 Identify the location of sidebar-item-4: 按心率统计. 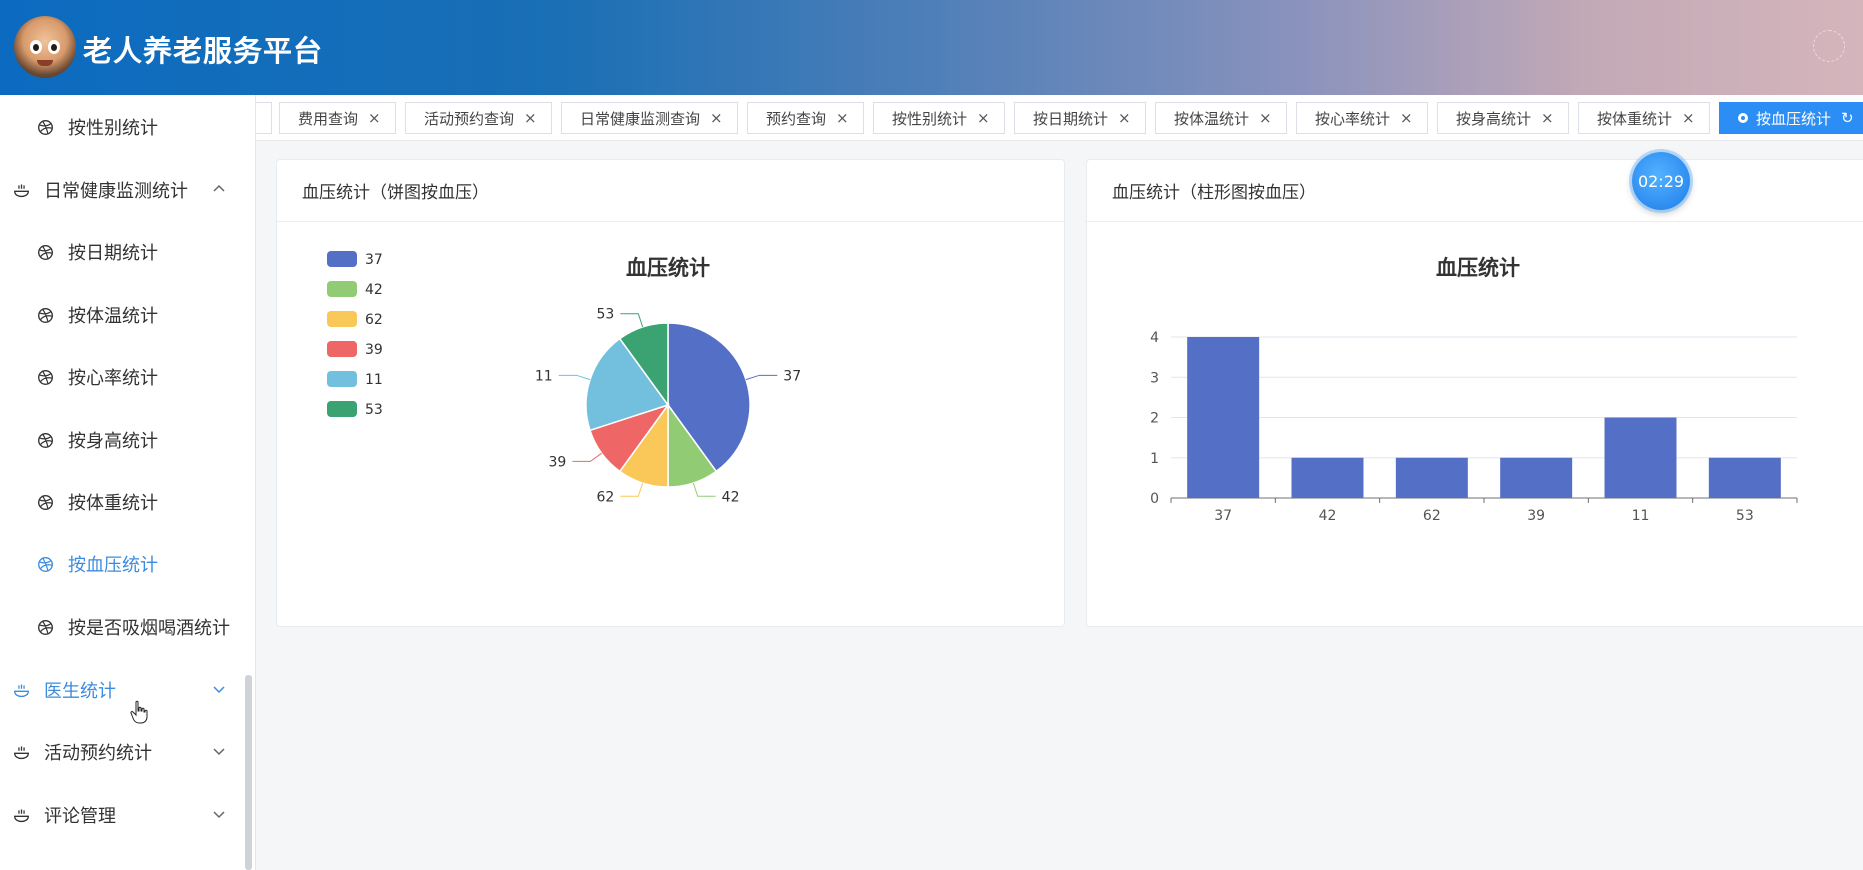
(123, 377).